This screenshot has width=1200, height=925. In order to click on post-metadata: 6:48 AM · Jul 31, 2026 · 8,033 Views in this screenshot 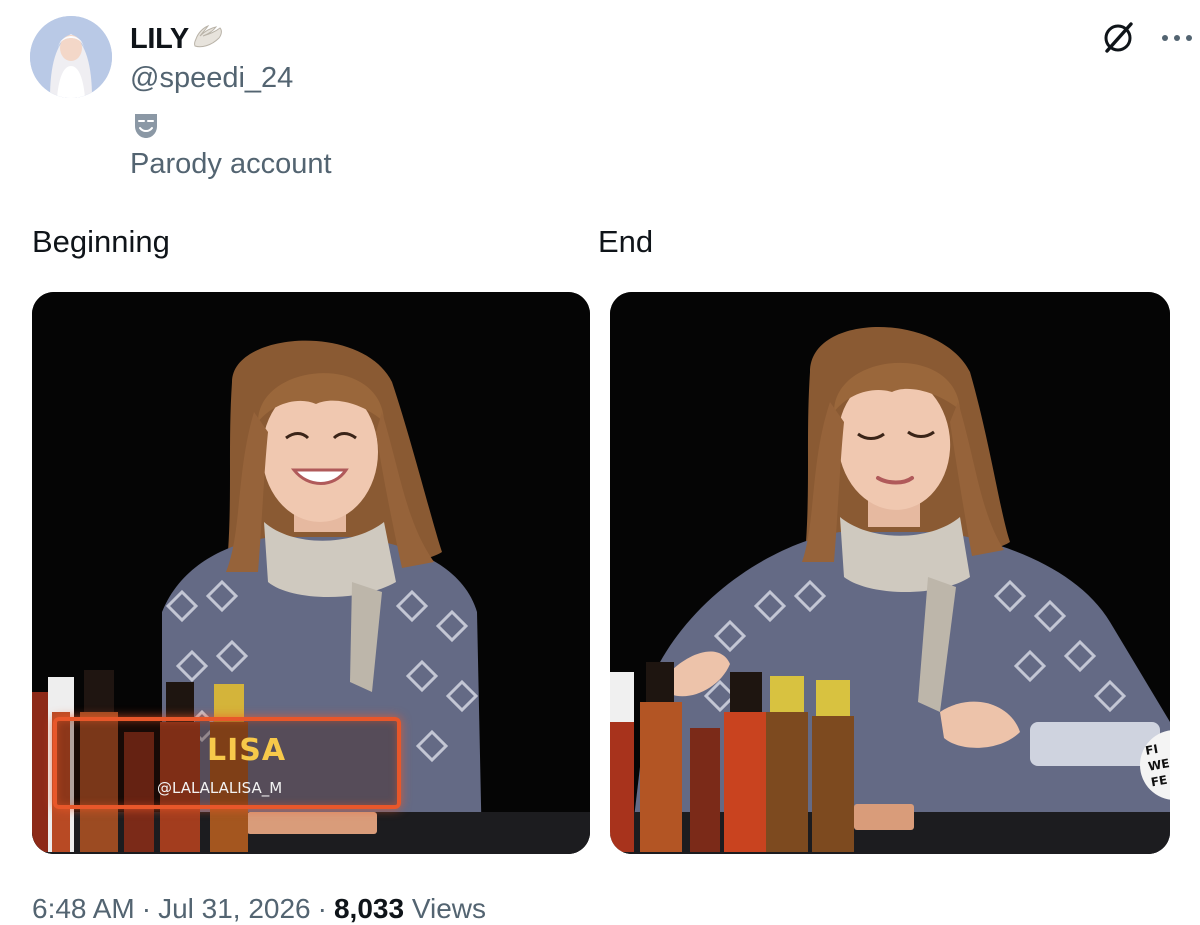, I will do `click(259, 909)`.